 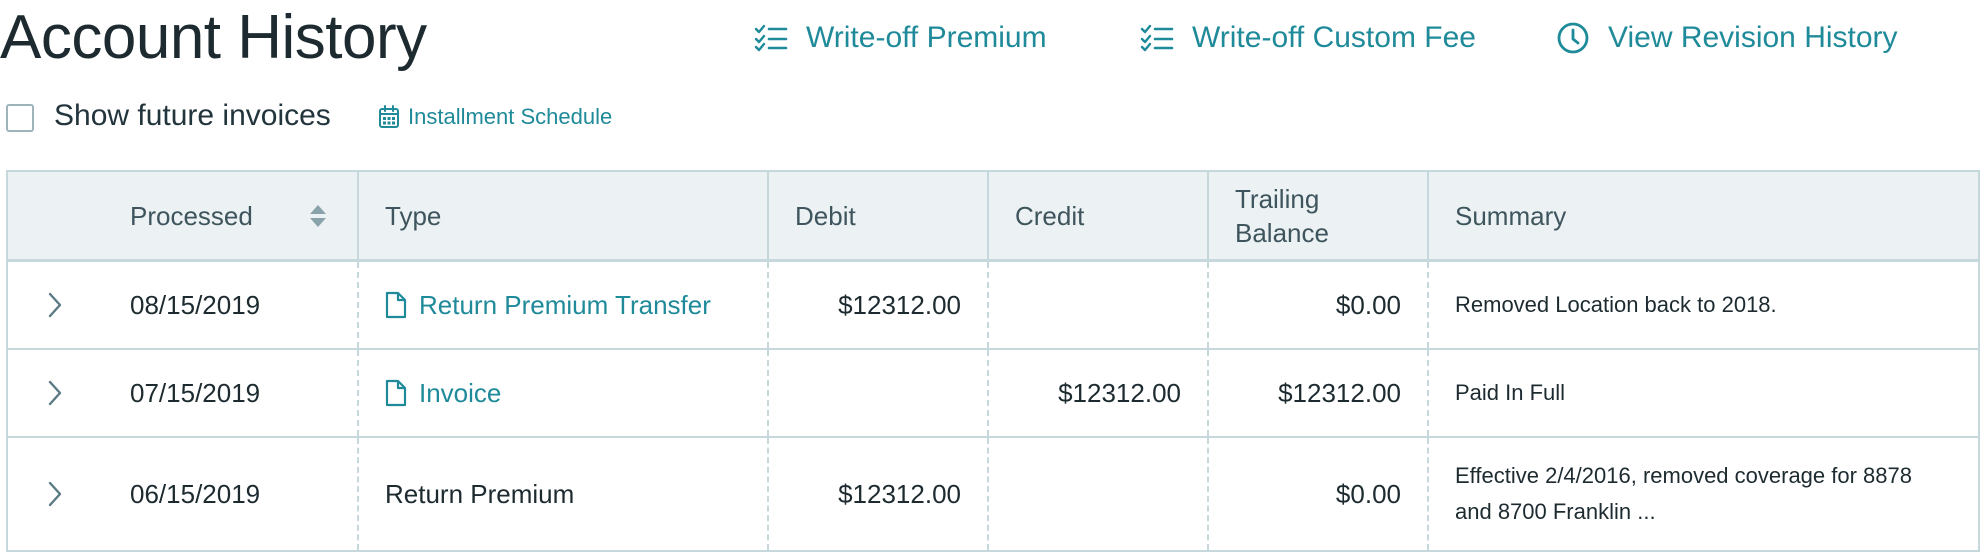 What do you see at coordinates (1097, 215) in the screenshot?
I see `header-credit: Credit` at bounding box center [1097, 215].